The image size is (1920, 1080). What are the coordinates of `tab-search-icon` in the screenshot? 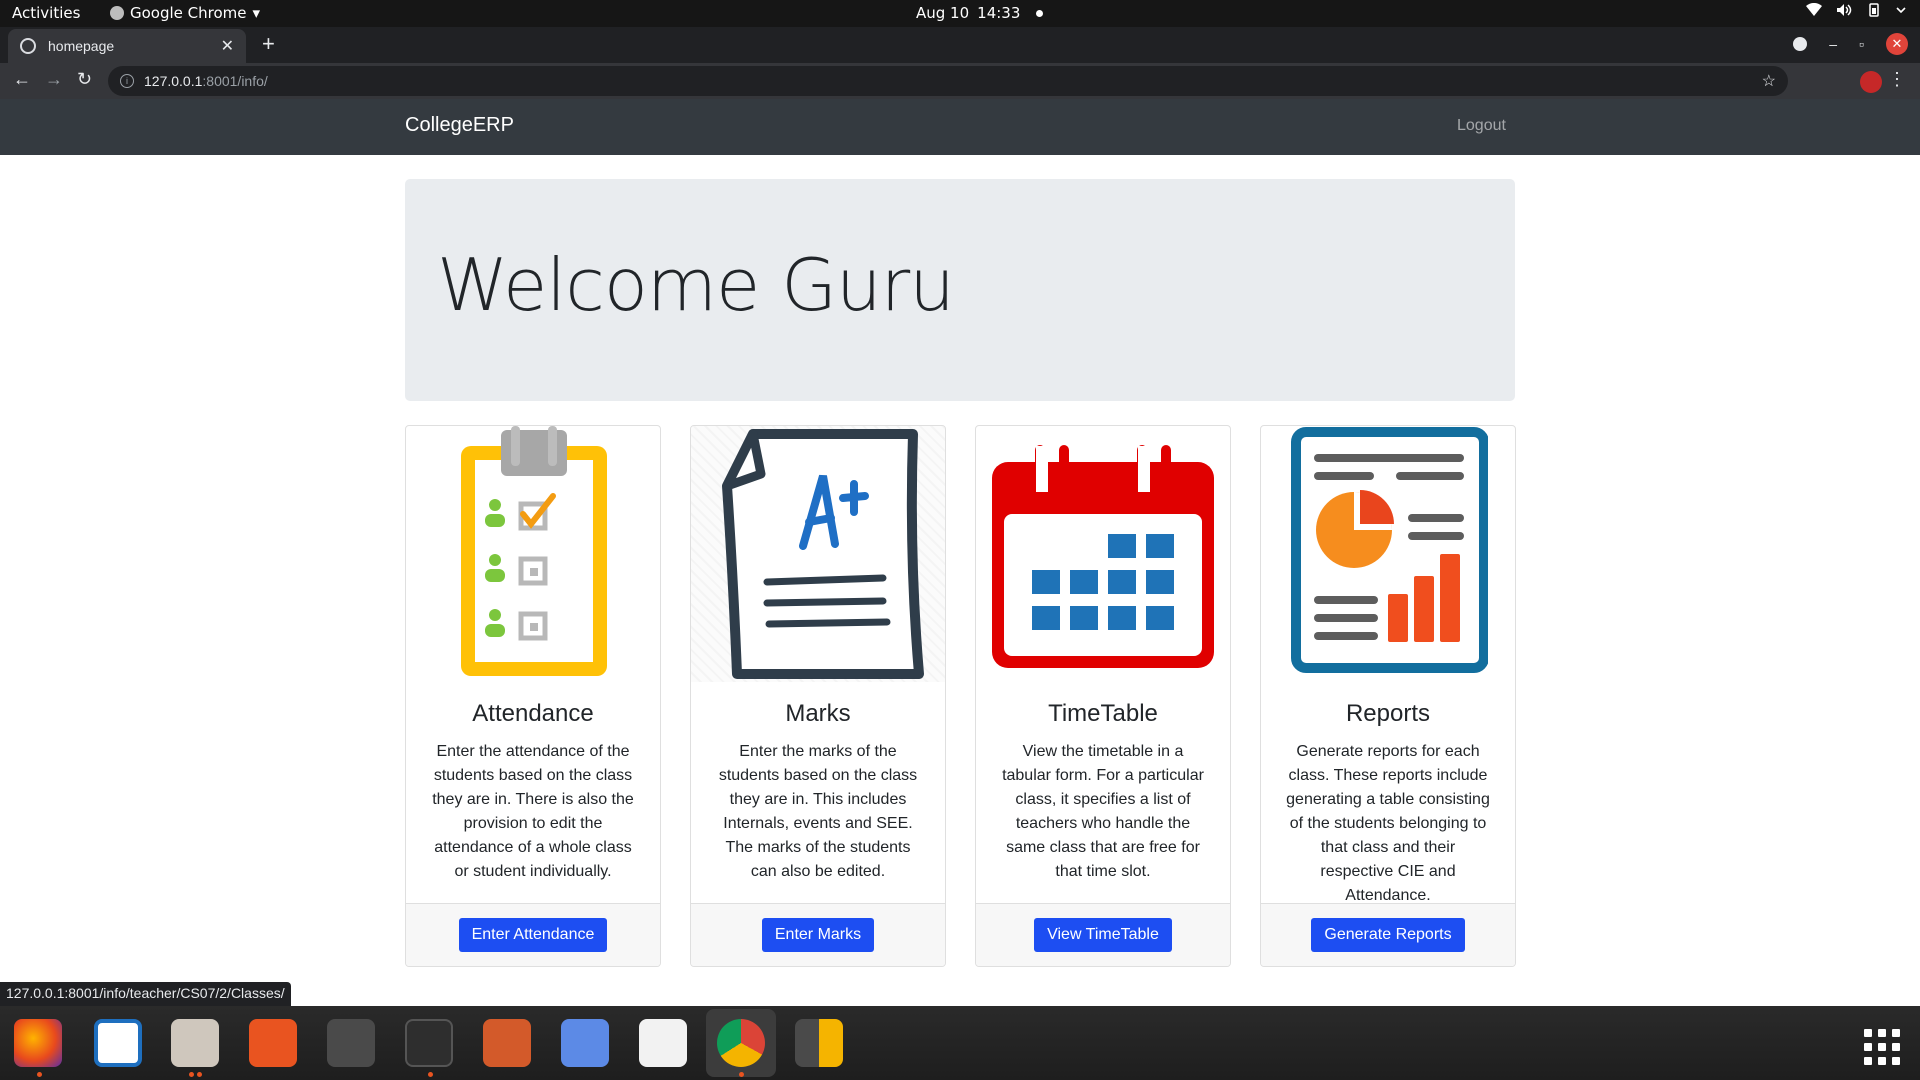 It's located at (1800, 44).